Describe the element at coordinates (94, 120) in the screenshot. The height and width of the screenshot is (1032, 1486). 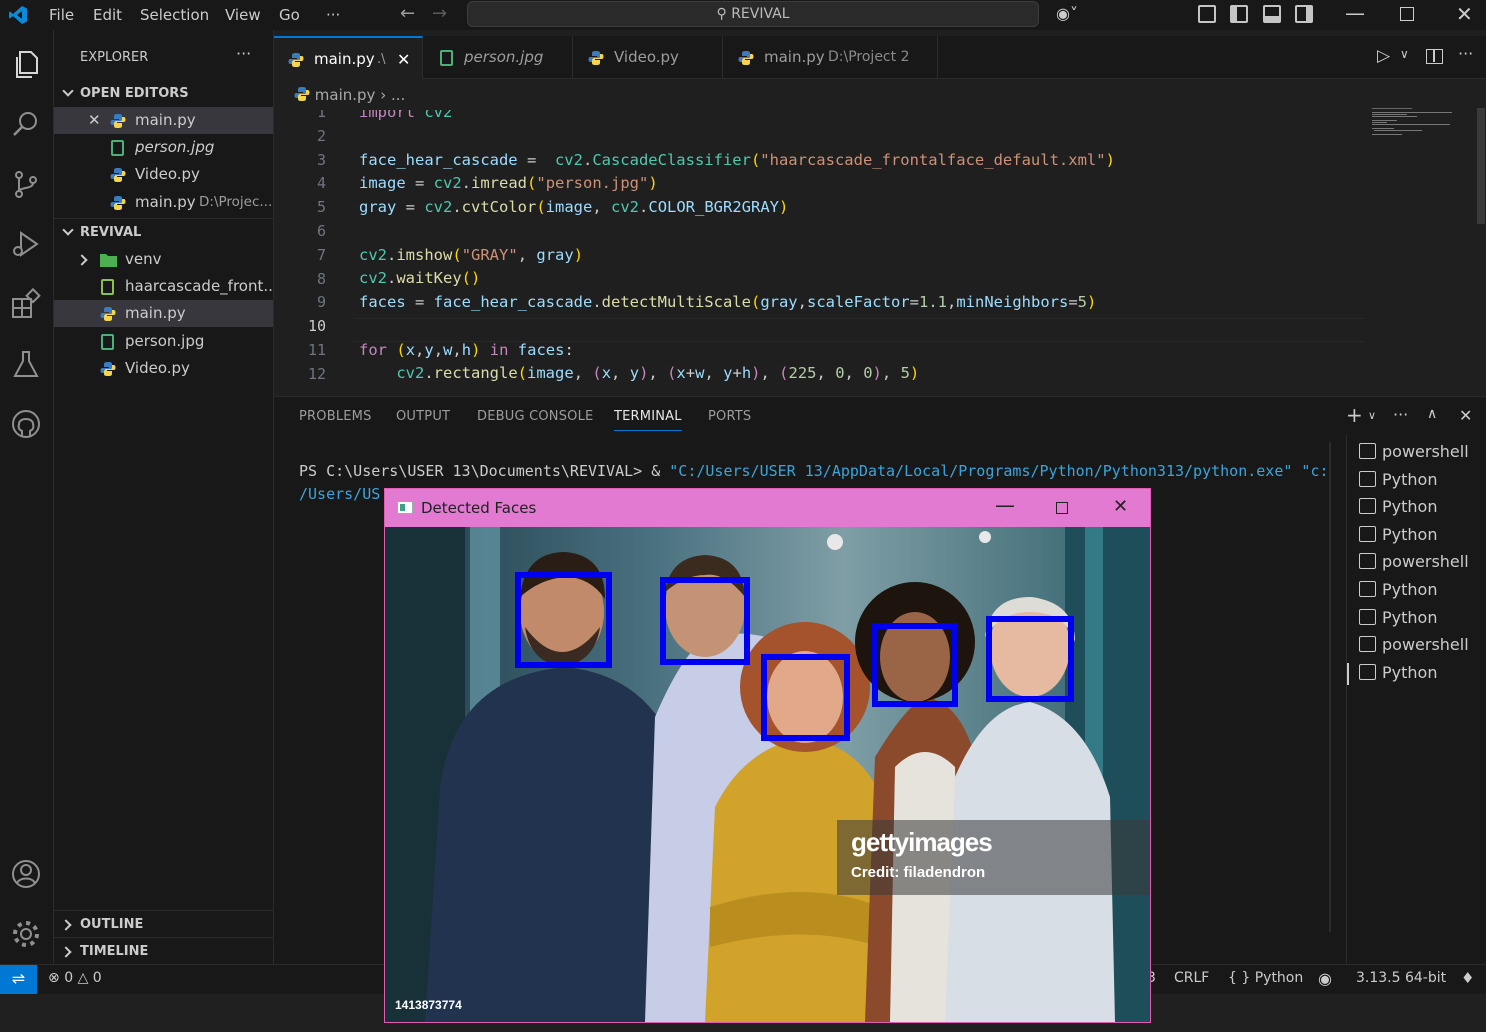
I see `close-editor-icon: ✕` at that location.